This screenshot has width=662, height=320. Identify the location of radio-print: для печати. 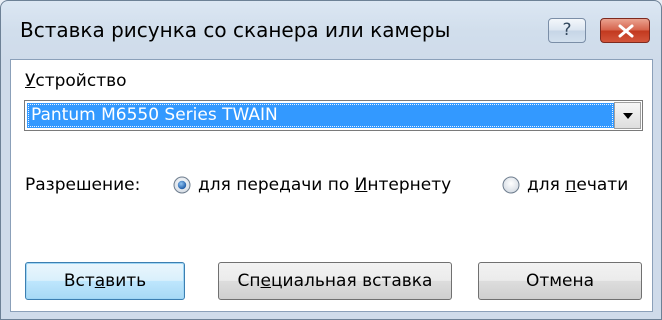
(572, 185).